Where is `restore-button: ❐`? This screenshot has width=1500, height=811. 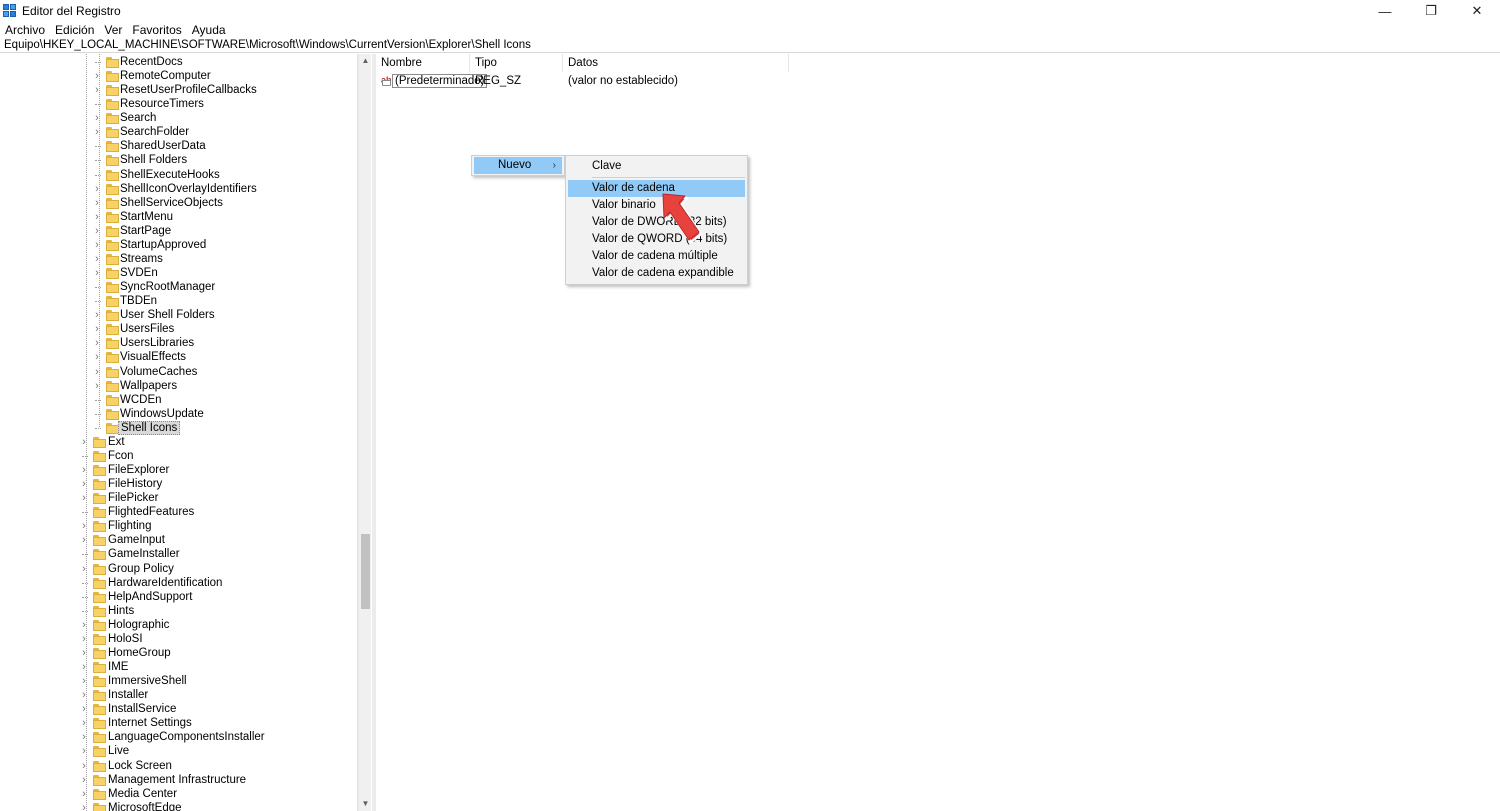 restore-button: ❐ is located at coordinates (1431, 11).